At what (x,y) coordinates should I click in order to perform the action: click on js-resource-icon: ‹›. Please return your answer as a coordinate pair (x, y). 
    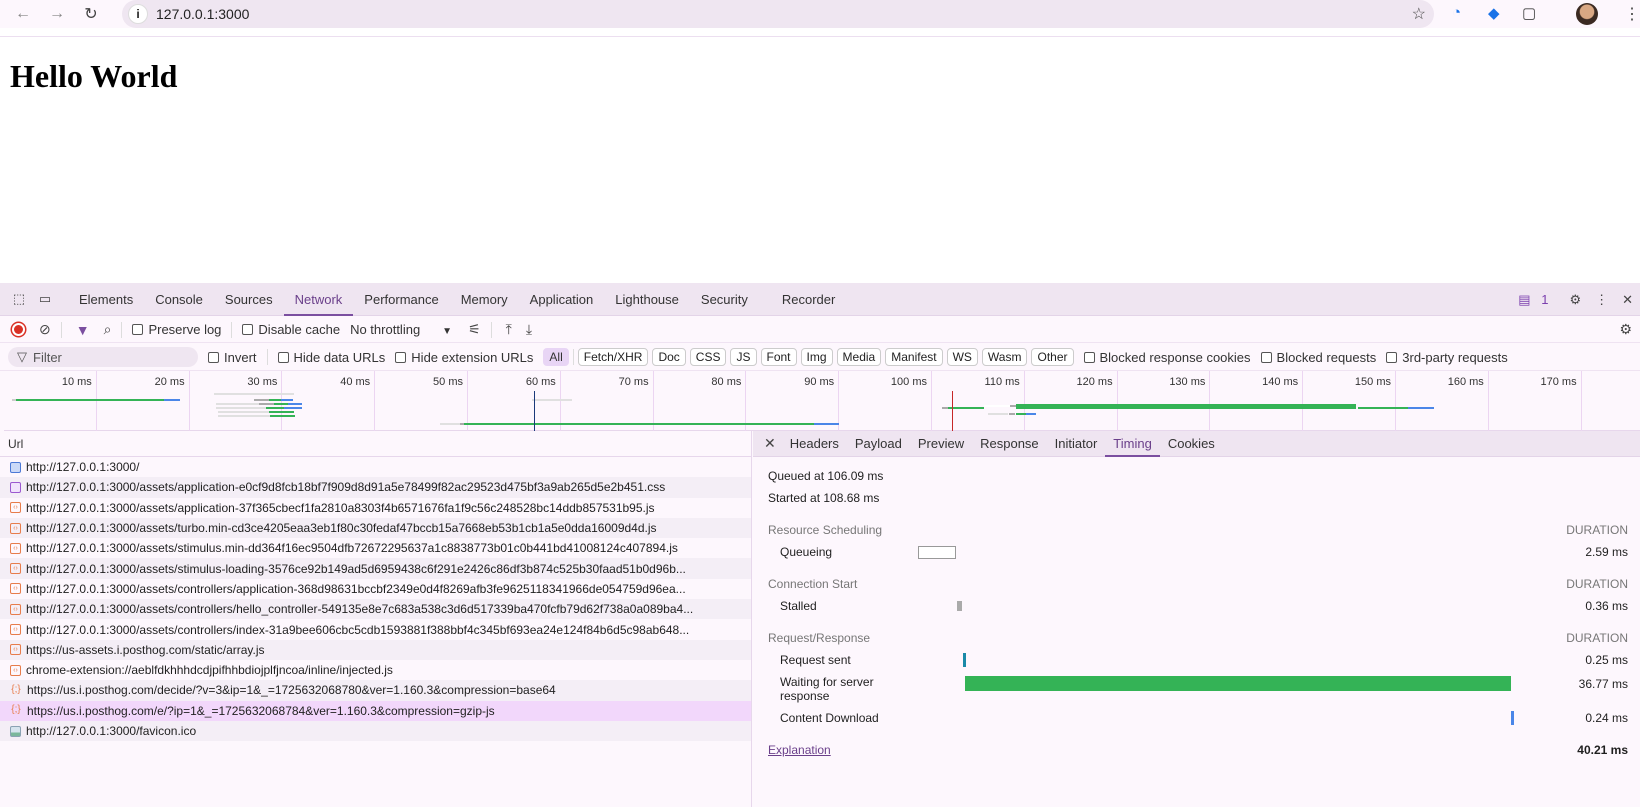
    Looking at the image, I should click on (15, 548).